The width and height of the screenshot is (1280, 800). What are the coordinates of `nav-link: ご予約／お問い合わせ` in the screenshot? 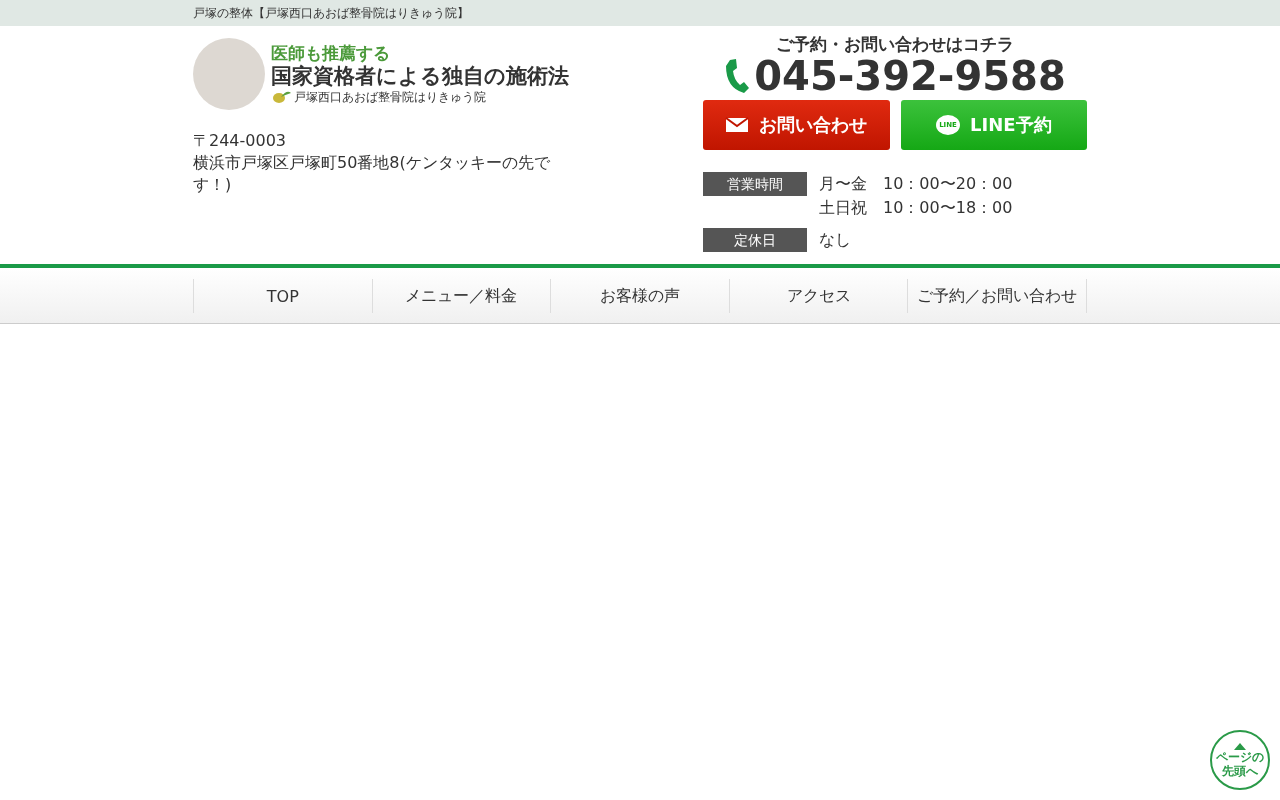 It's located at (997, 296).